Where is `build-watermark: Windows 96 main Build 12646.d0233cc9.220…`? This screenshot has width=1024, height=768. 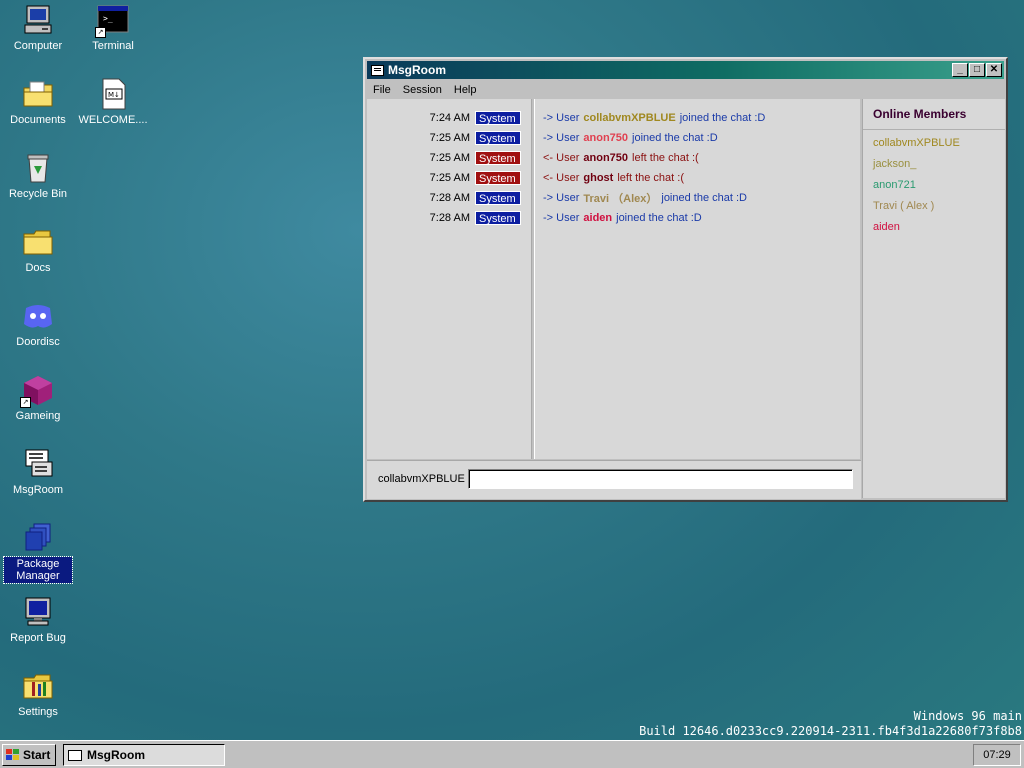 build-watermark: Windows 96 main Build 12646.d0233cc9.220… is located at coordinates (830, 724).